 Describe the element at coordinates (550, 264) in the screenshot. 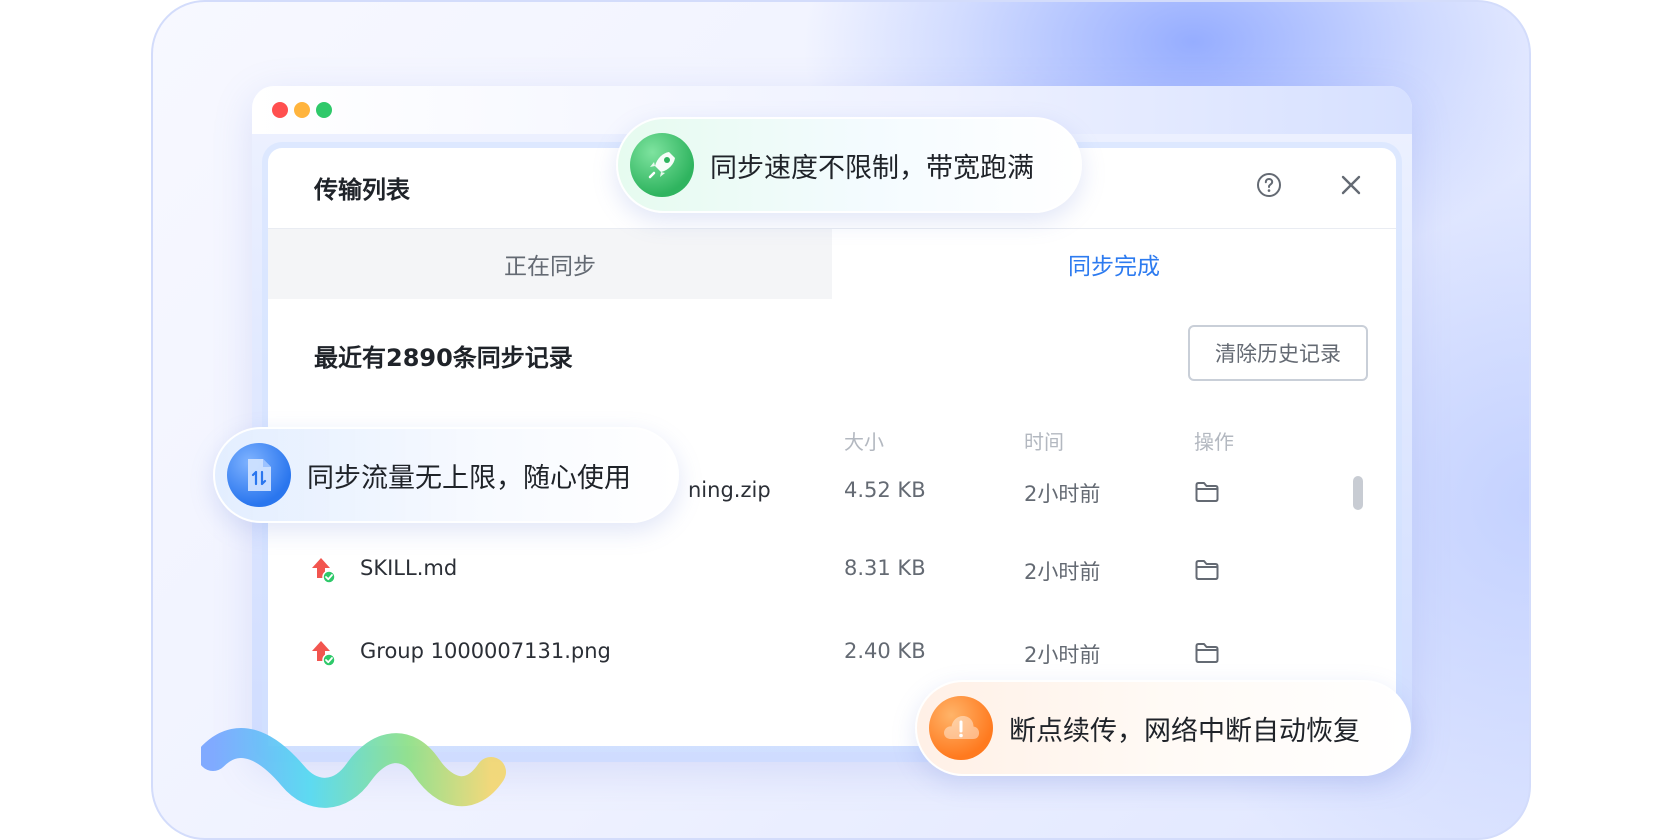

I see `tab-syncing: 正在同步` at that location.